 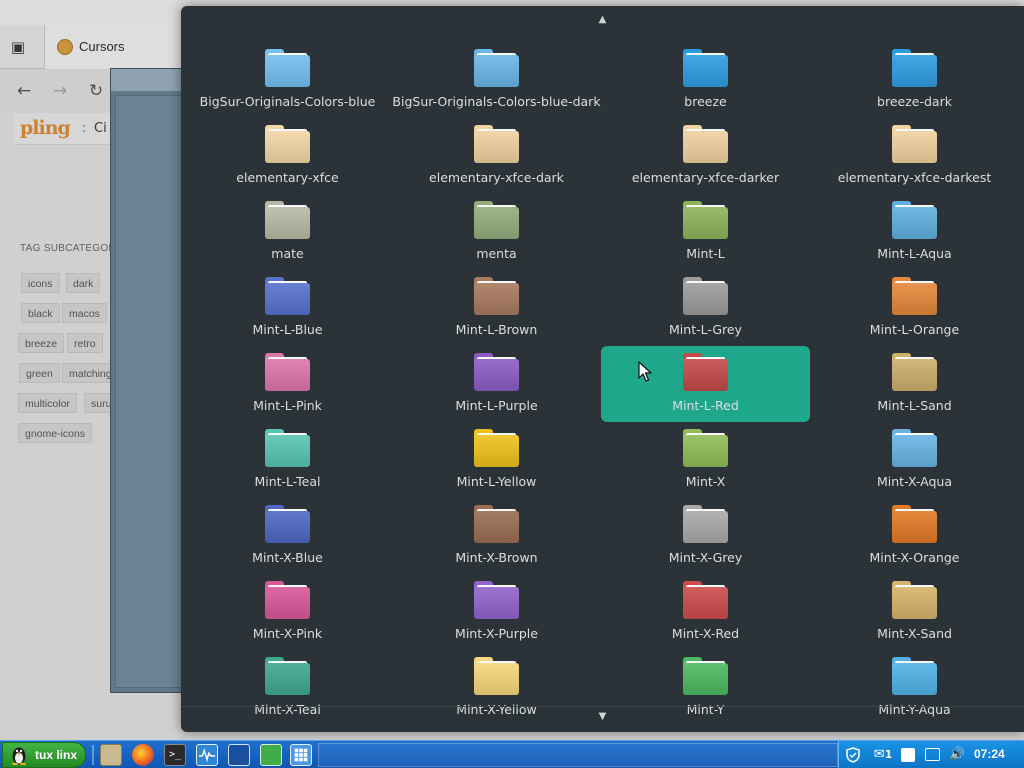 I want to click on icon-theme-item: elementary-xfce, so click(x=287, y=156).